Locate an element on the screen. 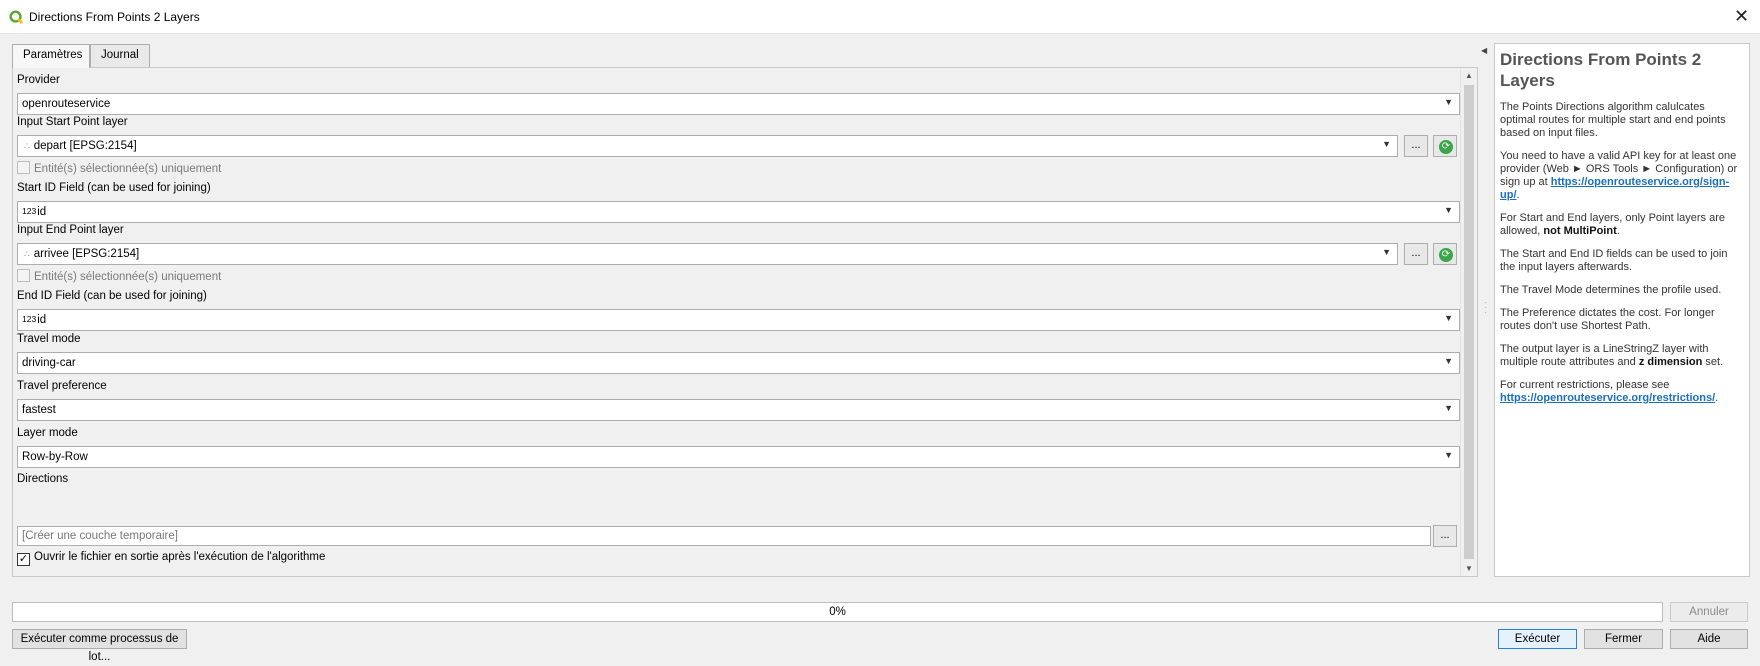 Image resolution: width=1760 pixels, height=666 pixels. end-selected-only-label: Entité(s) sélectionnée(s) uniquement is located at coordinates (128, 277).